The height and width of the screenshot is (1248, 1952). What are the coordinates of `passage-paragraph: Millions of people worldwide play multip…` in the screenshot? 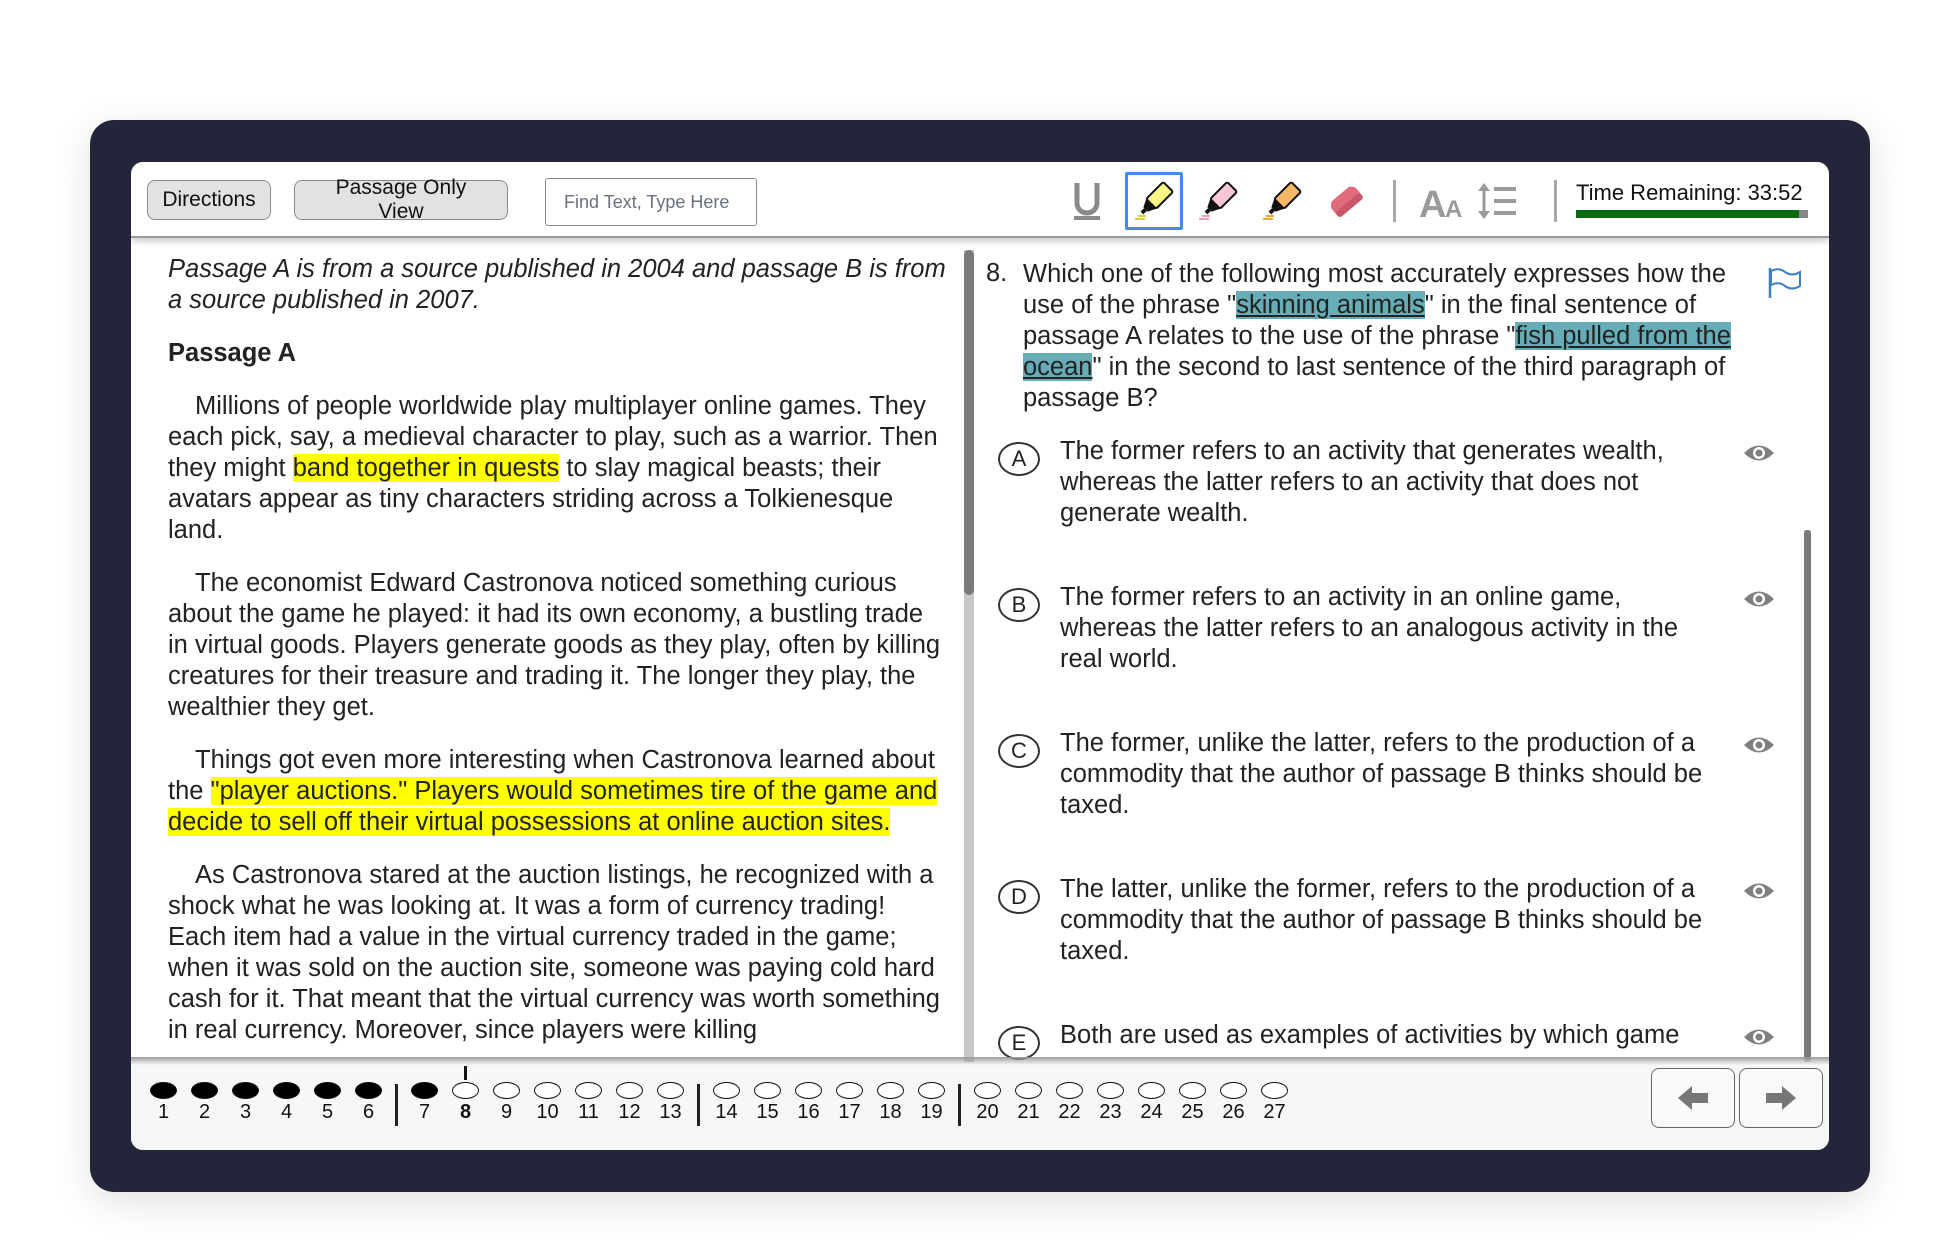 It's located at (558, 468).